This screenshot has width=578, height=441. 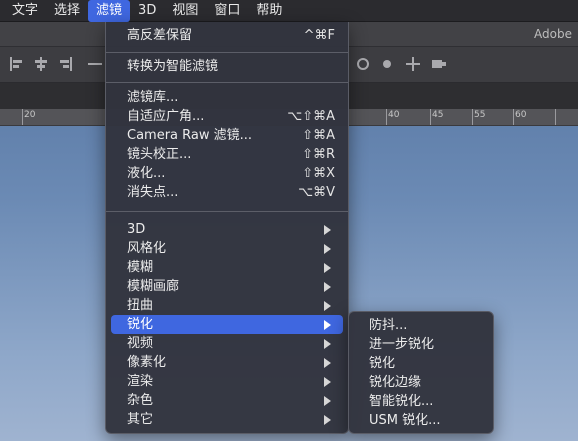 I want to click on submenu-item-sharpen-more: 进一步锐化, so click(x=421, y=344).